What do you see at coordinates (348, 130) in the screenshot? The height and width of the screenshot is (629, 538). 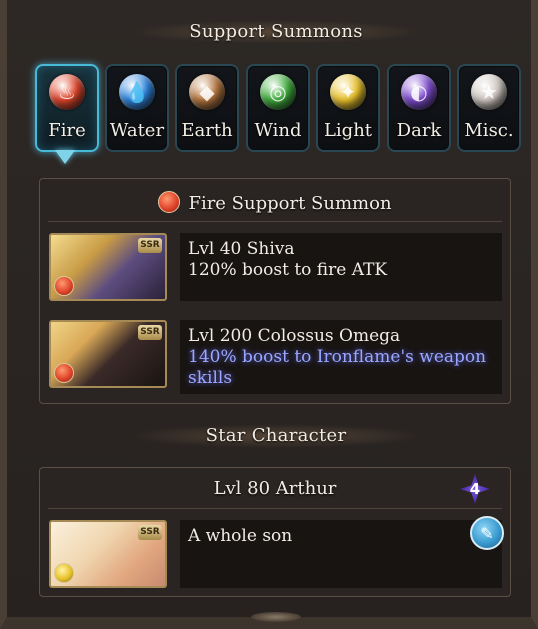 I see `tab-label: Light` at bounding box center [348, 130].